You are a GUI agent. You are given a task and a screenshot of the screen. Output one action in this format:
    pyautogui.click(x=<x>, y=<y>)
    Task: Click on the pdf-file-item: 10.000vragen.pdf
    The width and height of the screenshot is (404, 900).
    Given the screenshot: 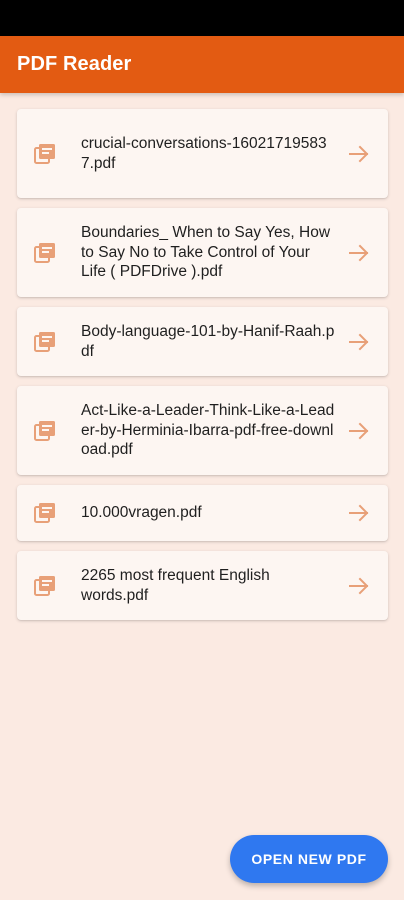 What is the action you would take?
    pyautogui.click(x=202, y=513)
    